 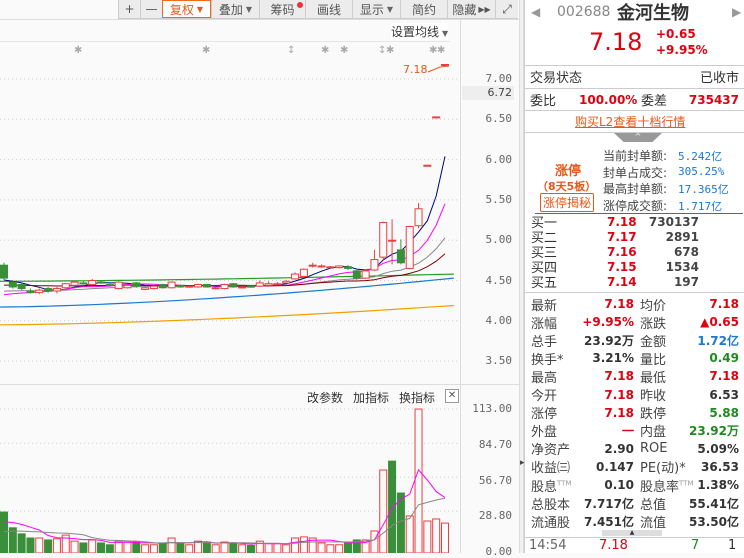 I want to click on stat-row: 今开 7.18 昨收 6.53, so click(x=634, y=395).